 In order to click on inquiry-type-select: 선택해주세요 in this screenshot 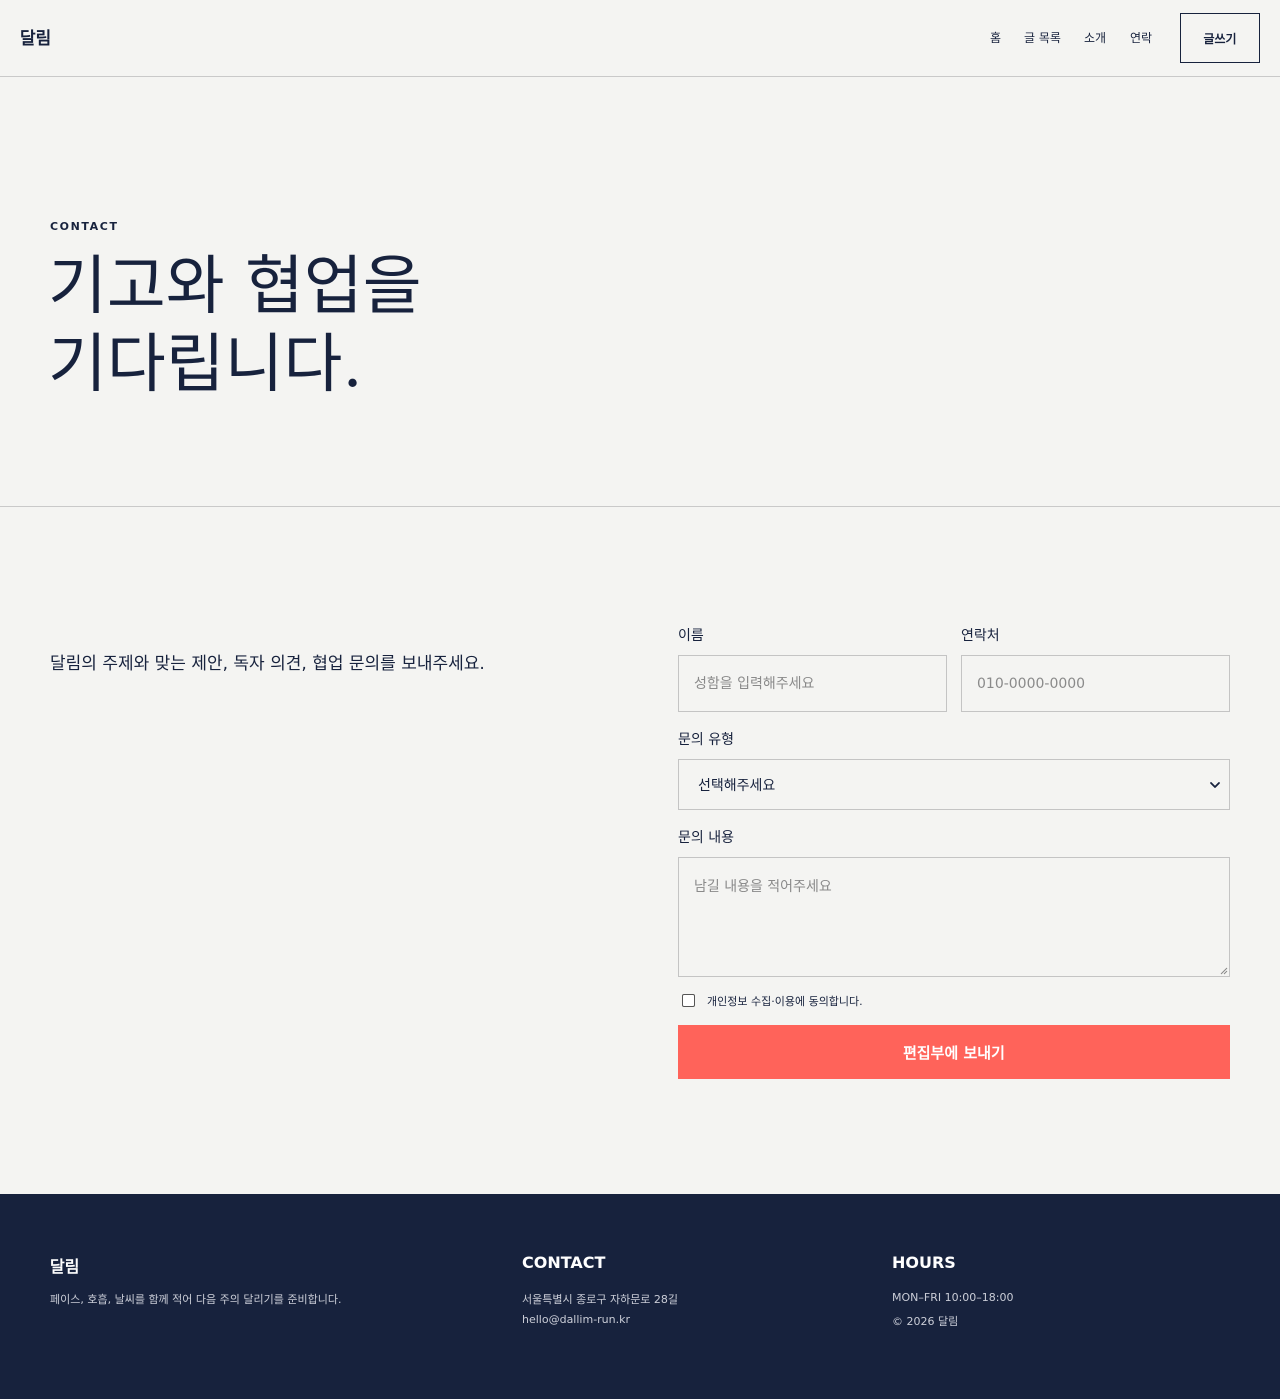, I will do `click(954, 784)`.